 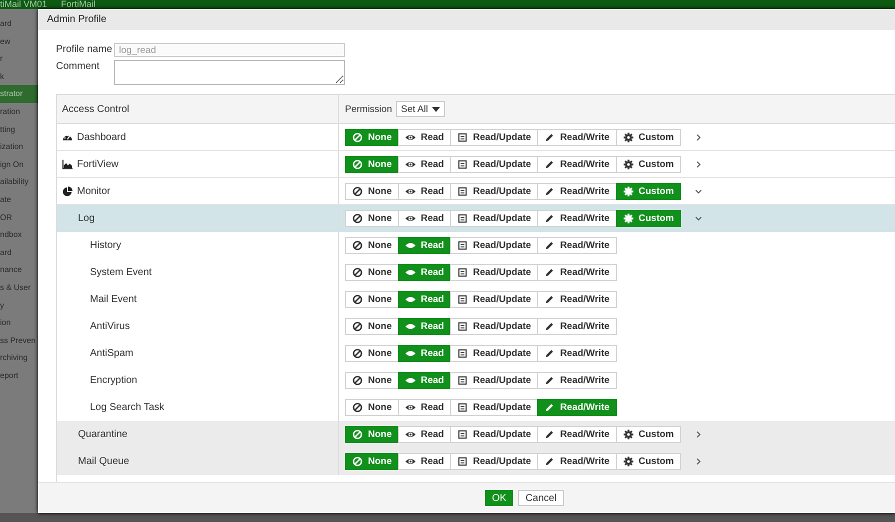 What do you see at coordinates (86, 218) in the screenshot?
I see `row-label: Log` at bounding box center [86, 218].